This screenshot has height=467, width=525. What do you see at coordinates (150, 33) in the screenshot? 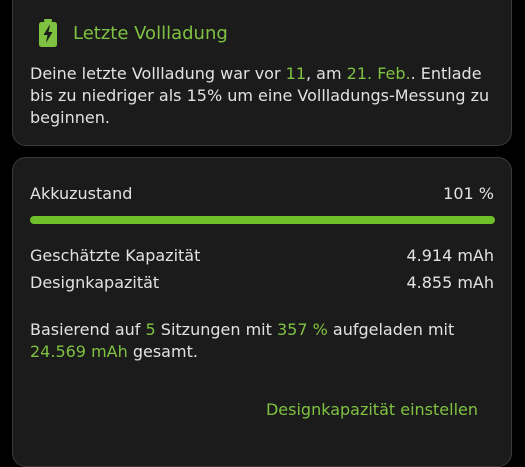
I see `card-title: Letzte Vollladung` at bounding box center [150, 33].